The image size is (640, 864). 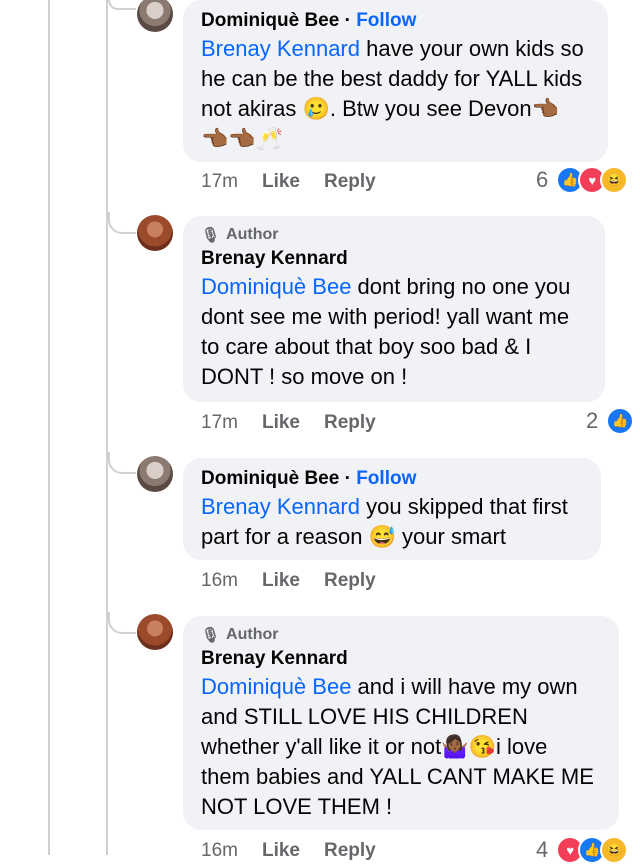 What do you see at coordinates (107, 427) in the screenshot?
I see `thread-line-inner` at bounding box center [107, 427].